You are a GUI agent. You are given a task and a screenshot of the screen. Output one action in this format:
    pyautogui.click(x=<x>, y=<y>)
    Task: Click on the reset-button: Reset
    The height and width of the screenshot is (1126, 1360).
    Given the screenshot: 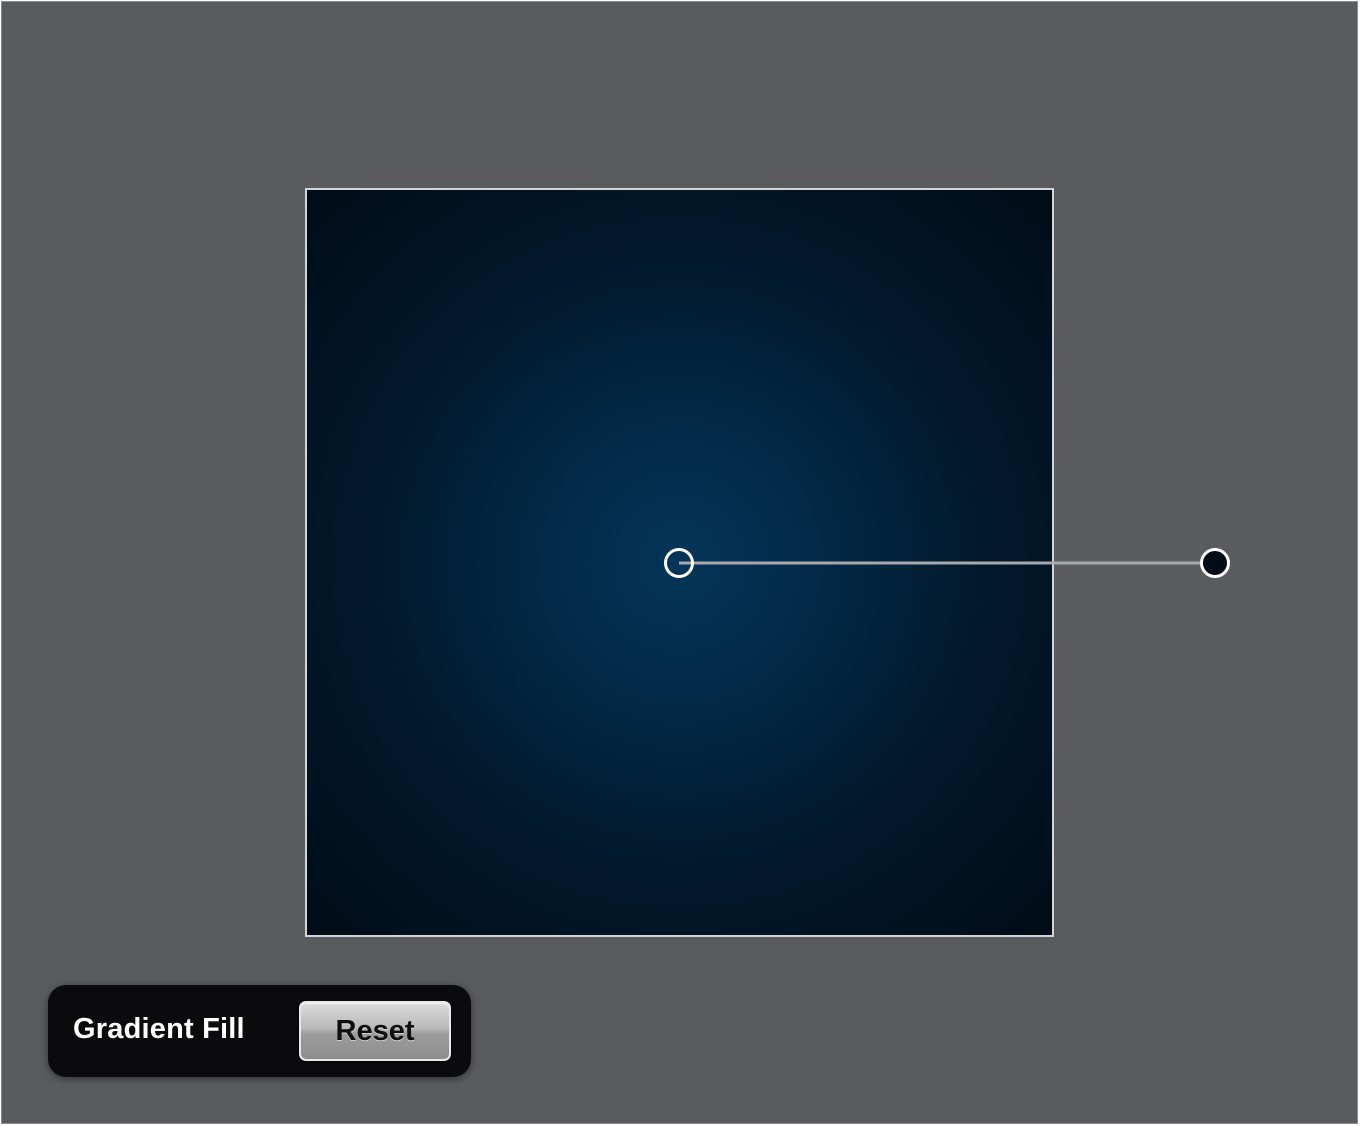 What is the action you would take?
    pyautogui.click(x=375, y=1031)
    